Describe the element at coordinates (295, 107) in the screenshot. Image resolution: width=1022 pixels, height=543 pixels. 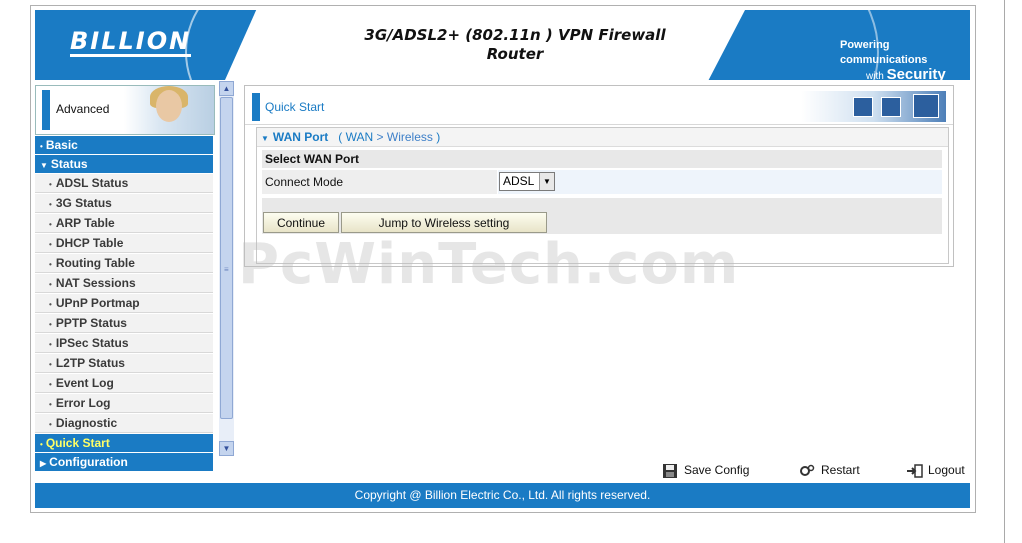
I see `page-title: Quick Start` at that location.